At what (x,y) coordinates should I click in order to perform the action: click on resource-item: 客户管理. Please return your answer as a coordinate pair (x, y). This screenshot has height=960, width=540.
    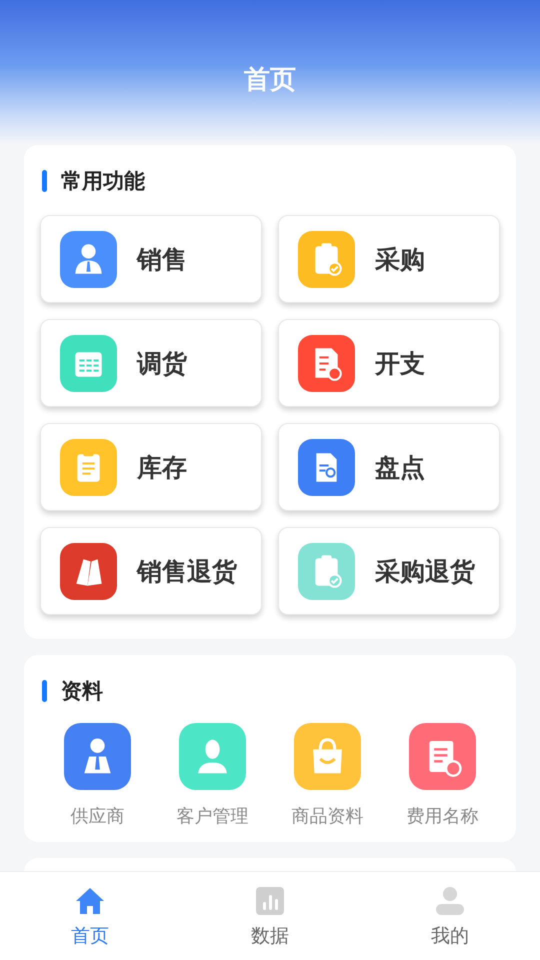
    Looking at the image, I should click on (212, 775).